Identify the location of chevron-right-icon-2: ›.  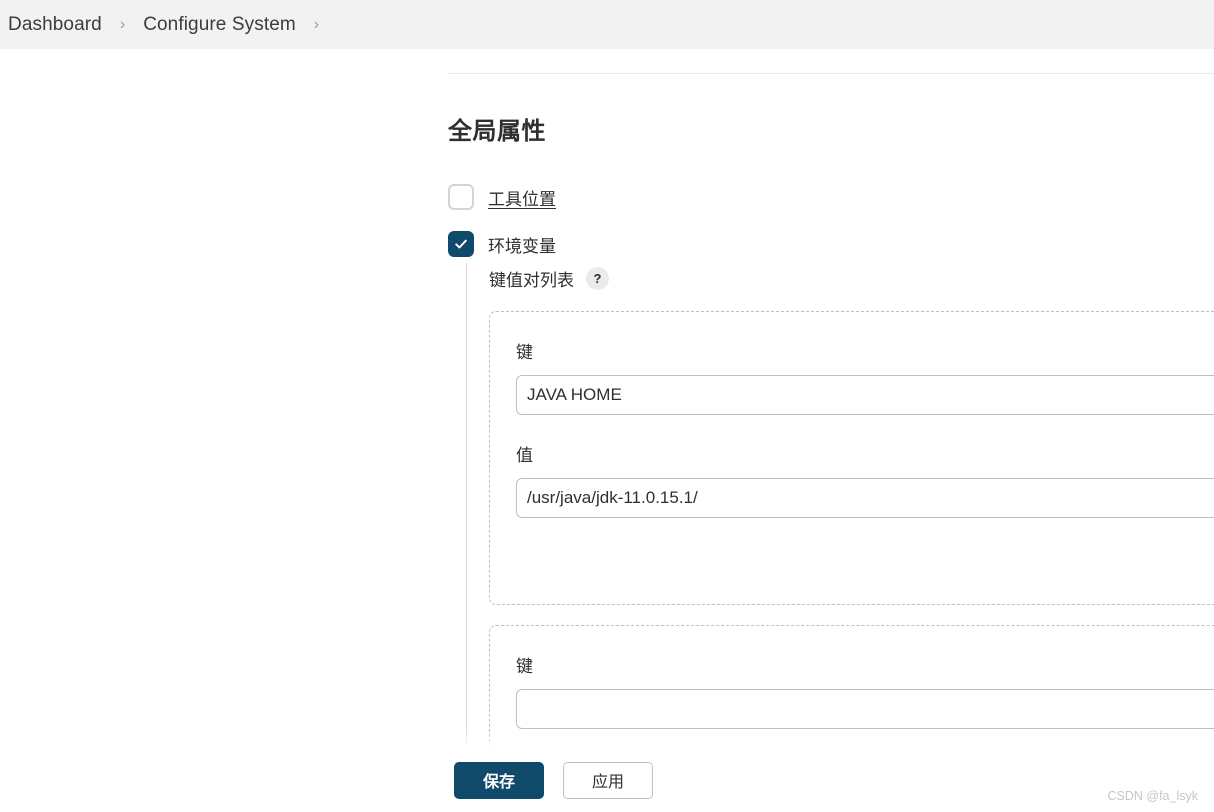
(316, 24).